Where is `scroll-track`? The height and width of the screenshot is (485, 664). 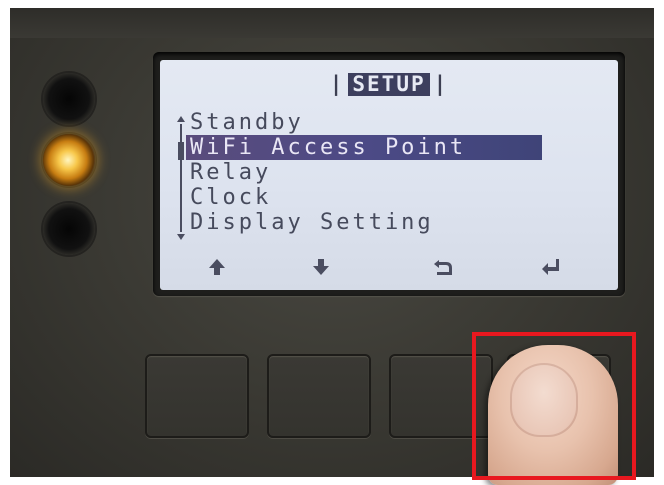
scroll-track is located at coordinates (181, 178).